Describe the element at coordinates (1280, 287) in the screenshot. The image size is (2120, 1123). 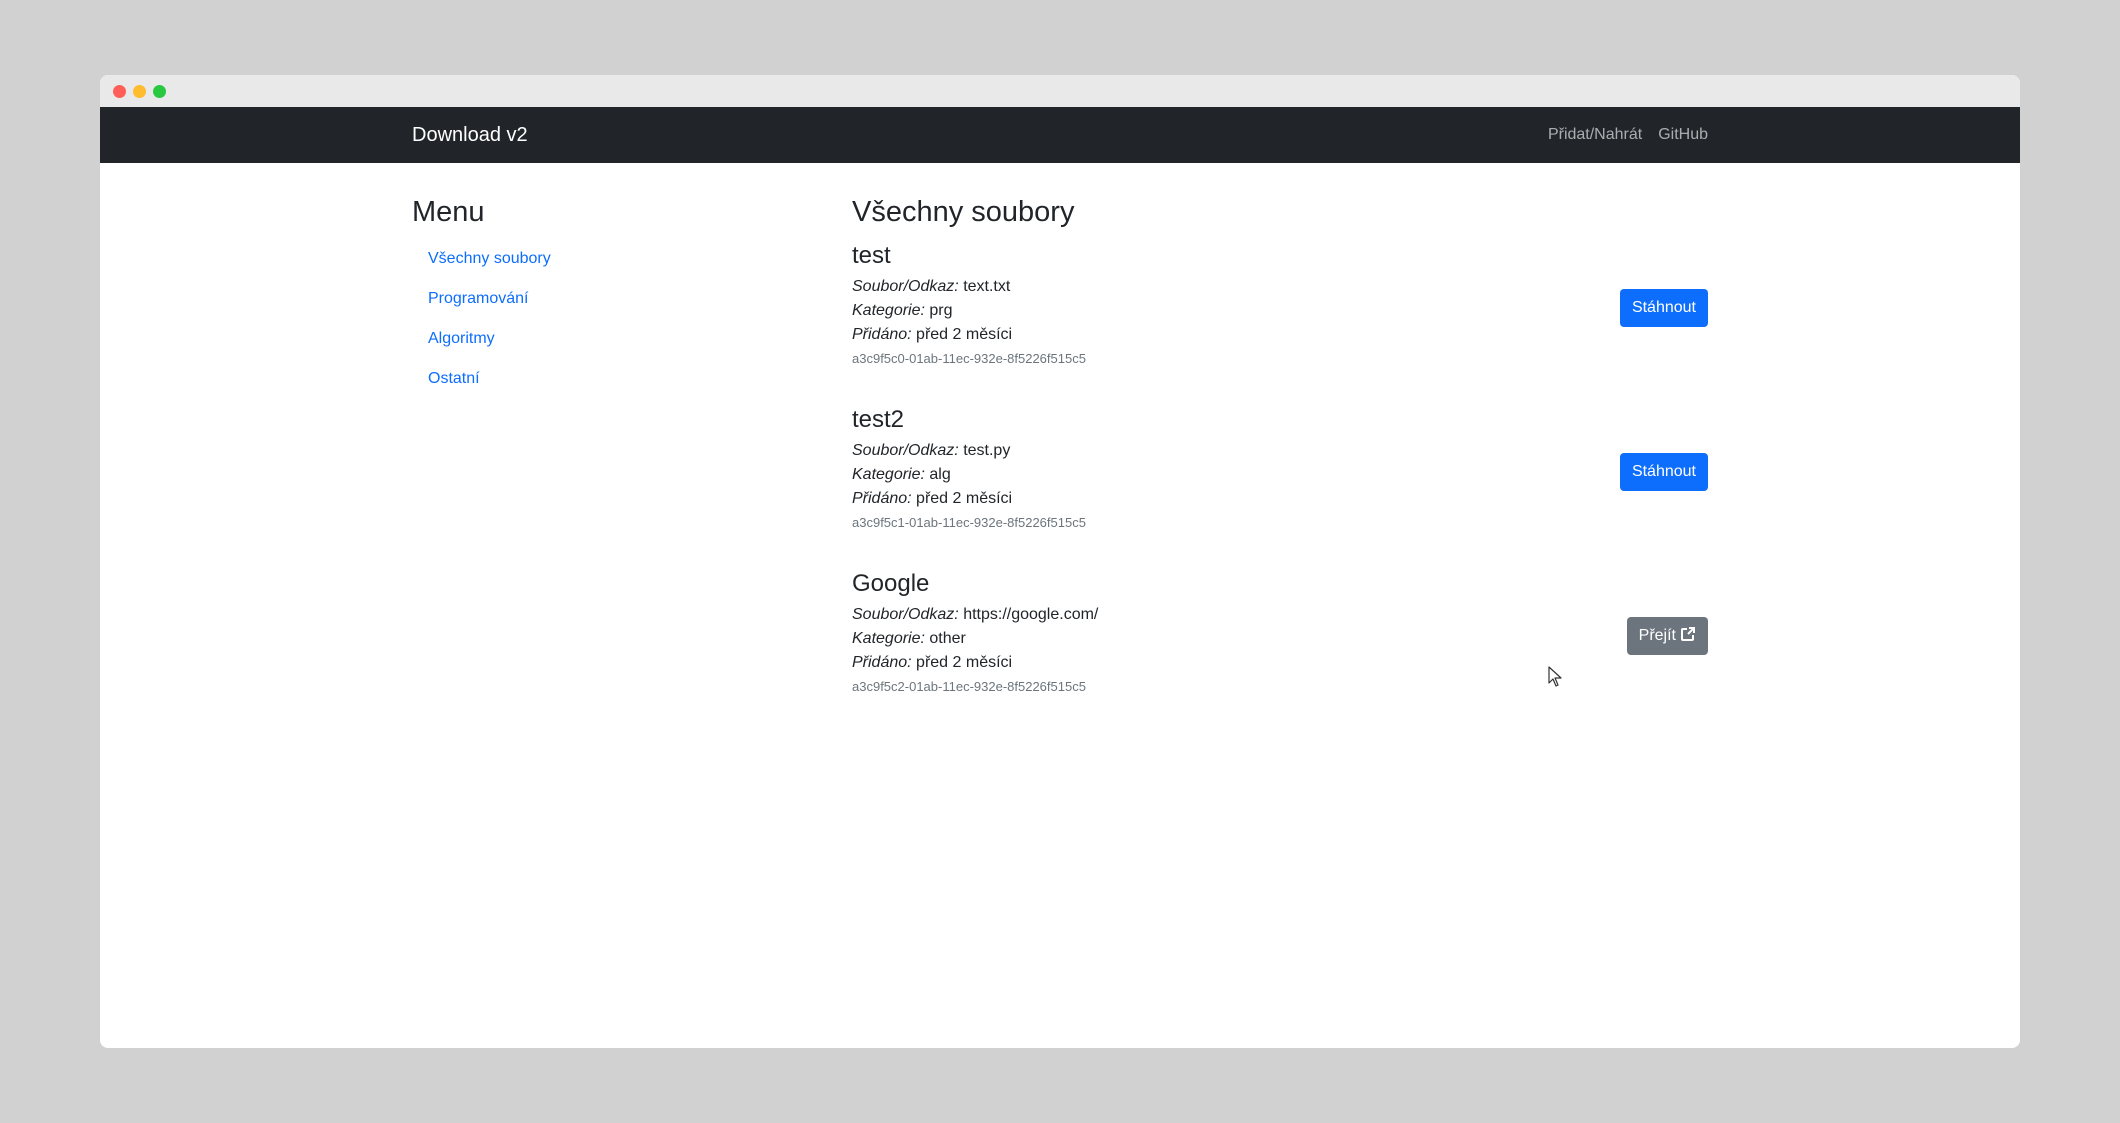
I see `file-source-line: Soubor/Odkaz: text.txt` at that location.